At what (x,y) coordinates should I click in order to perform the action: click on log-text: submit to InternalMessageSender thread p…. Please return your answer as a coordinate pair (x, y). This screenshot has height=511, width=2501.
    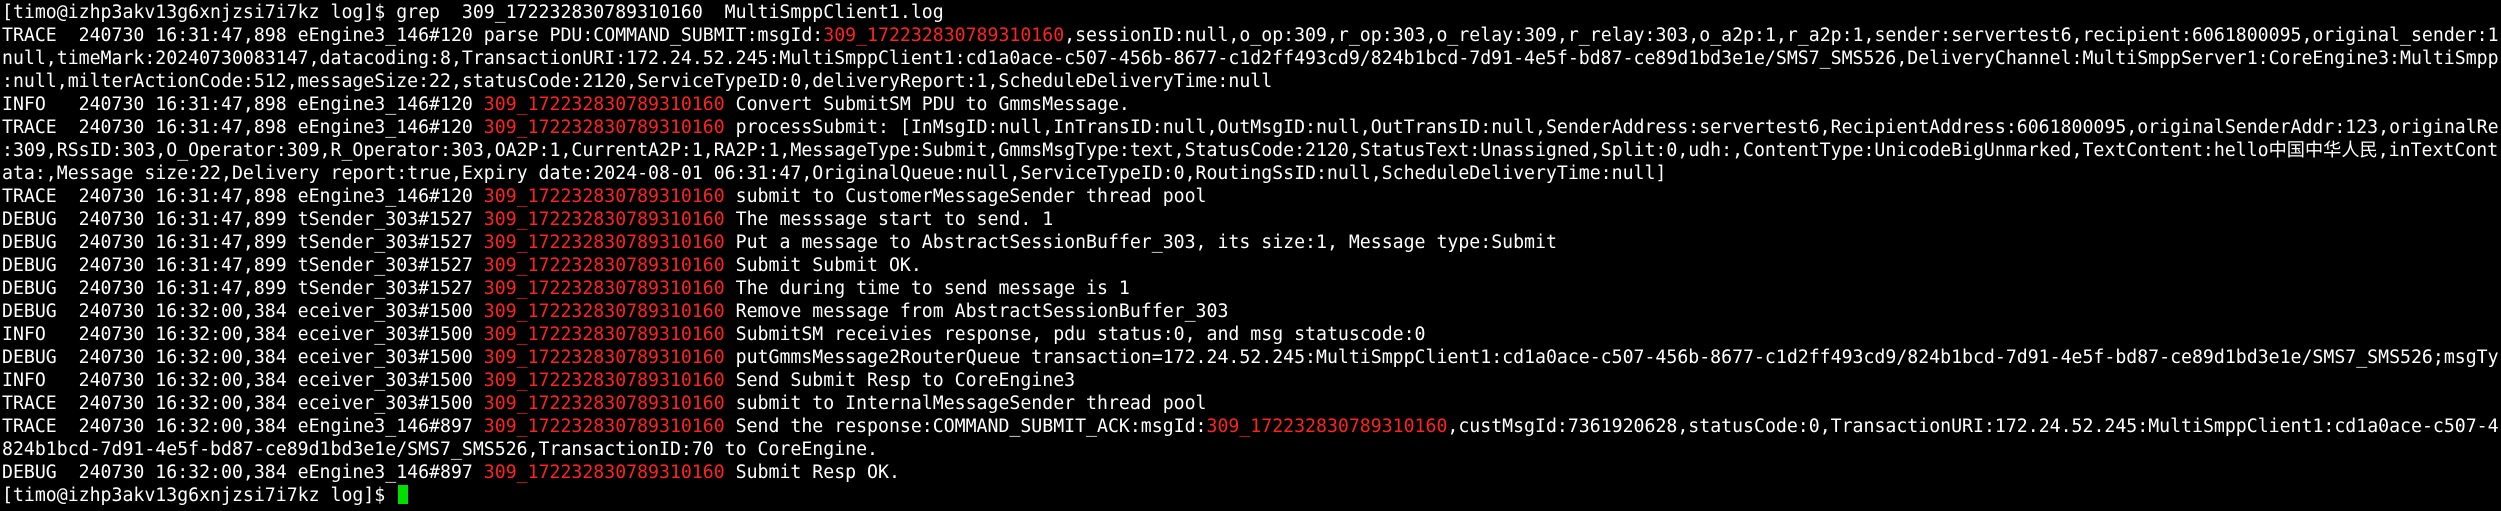
    Looking at the image, I should click on (965, 403).